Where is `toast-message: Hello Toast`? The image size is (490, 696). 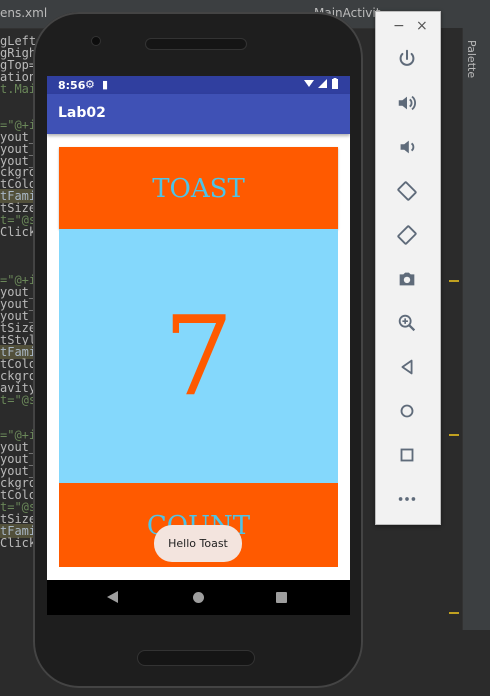 toast-message: Hello Toast is located at coordinates (198, 543).